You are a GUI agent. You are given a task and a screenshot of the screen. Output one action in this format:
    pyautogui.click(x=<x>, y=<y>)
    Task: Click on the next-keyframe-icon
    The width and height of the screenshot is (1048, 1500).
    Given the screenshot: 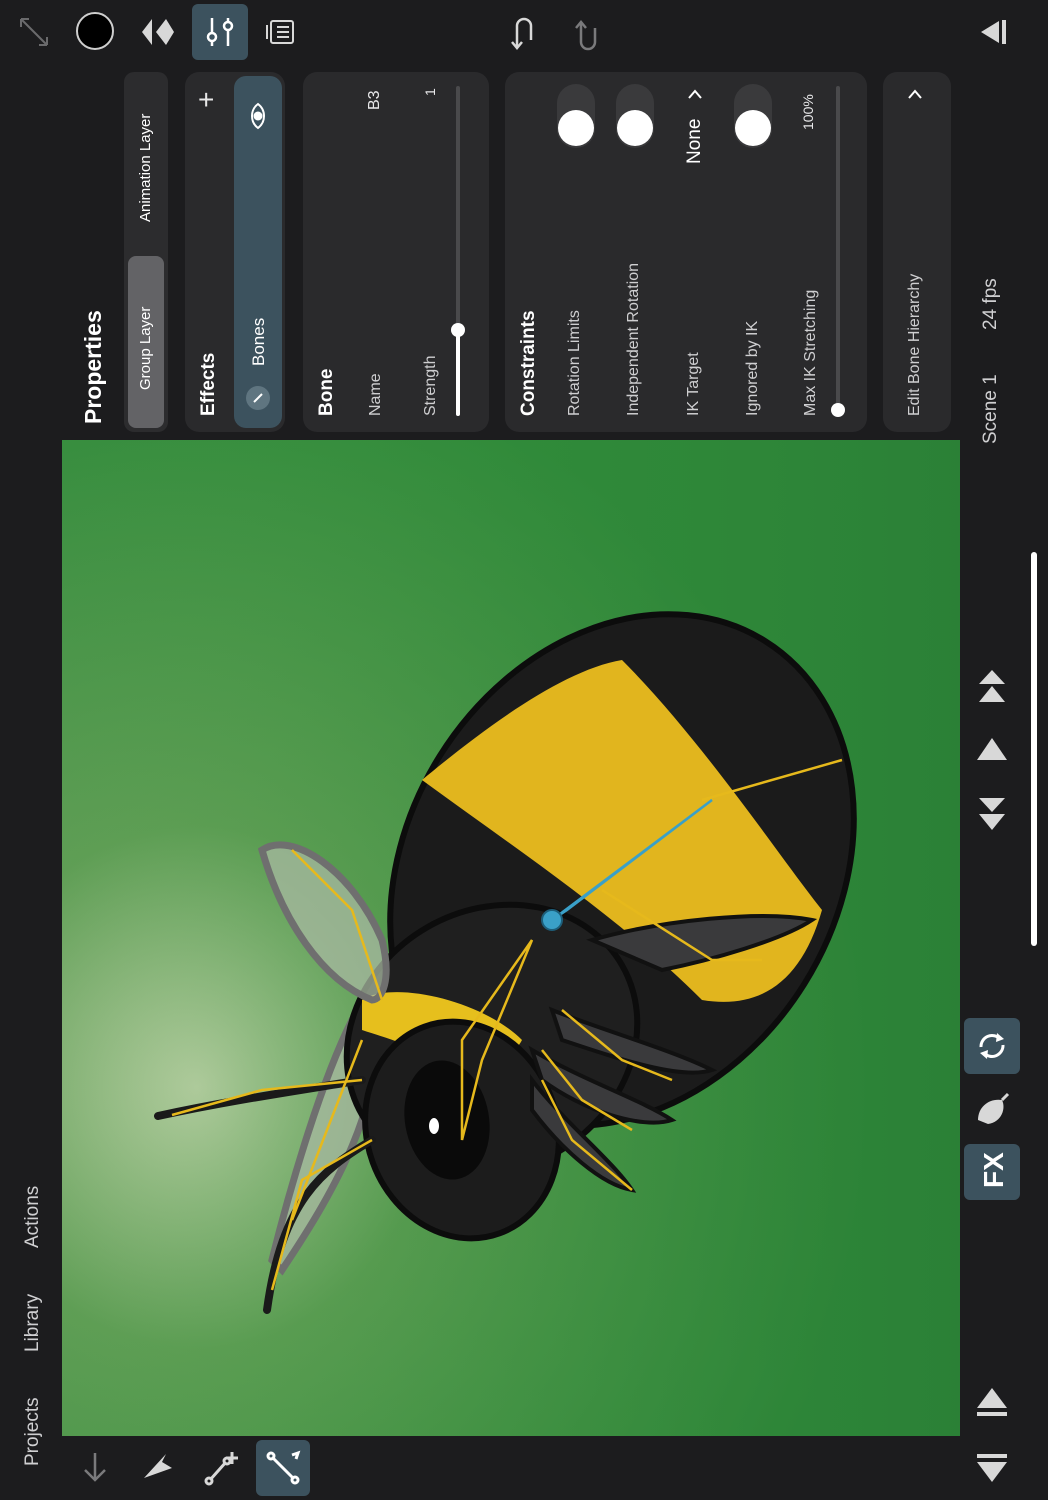 What is the action you would take?
    pyautogui.click(x=992, y=688)
    